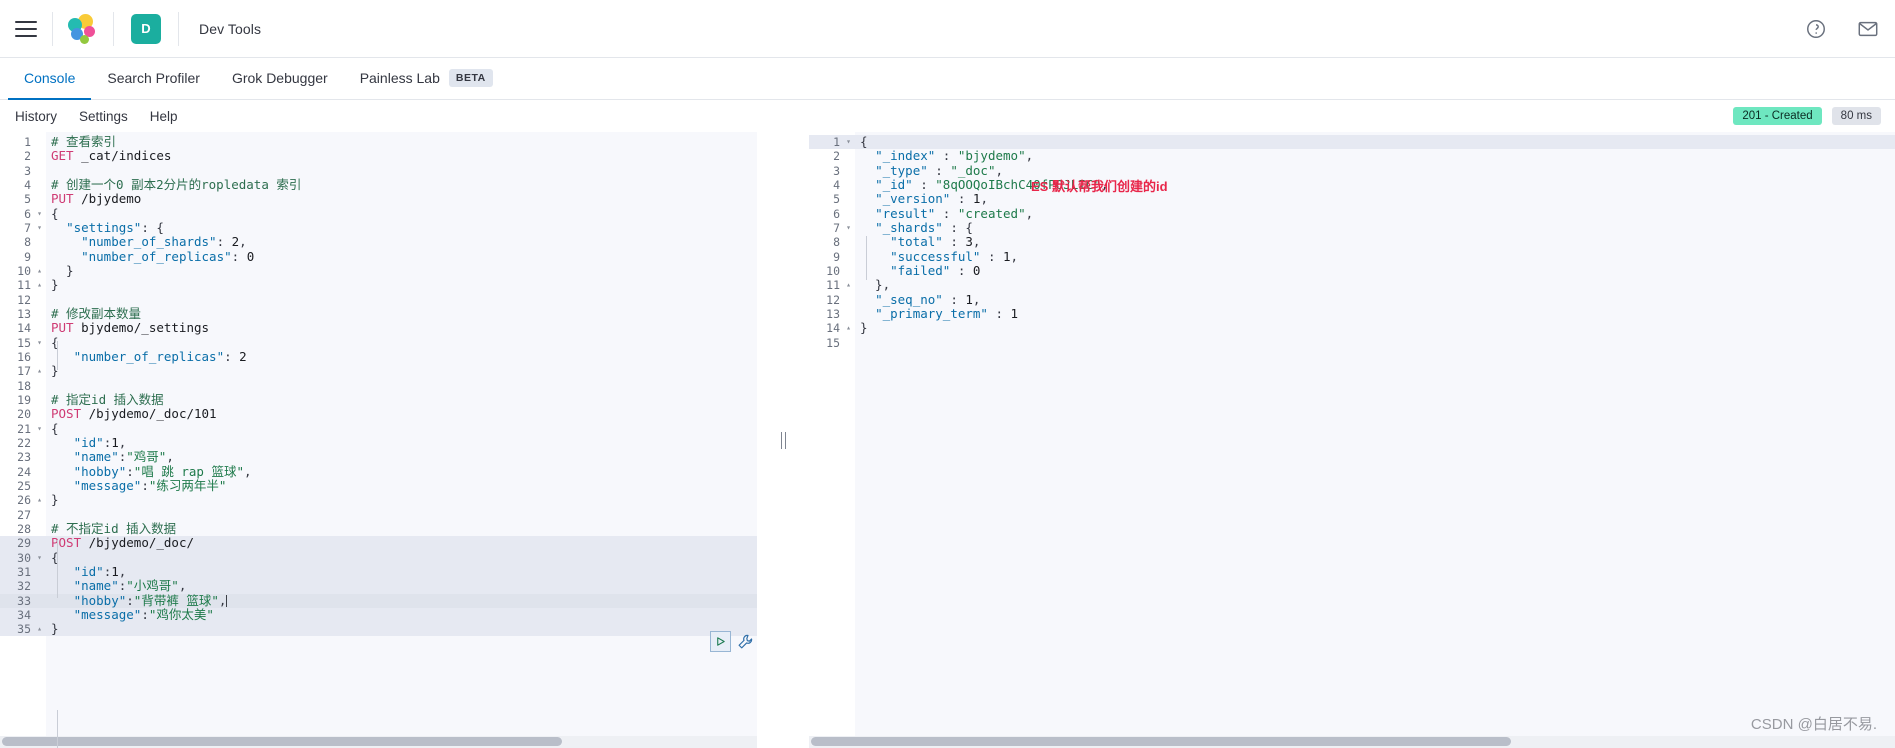 This screenshot has width=1895, height=748. I want to click on code-line: 10 "failed" : 0, so click(1352, 270).